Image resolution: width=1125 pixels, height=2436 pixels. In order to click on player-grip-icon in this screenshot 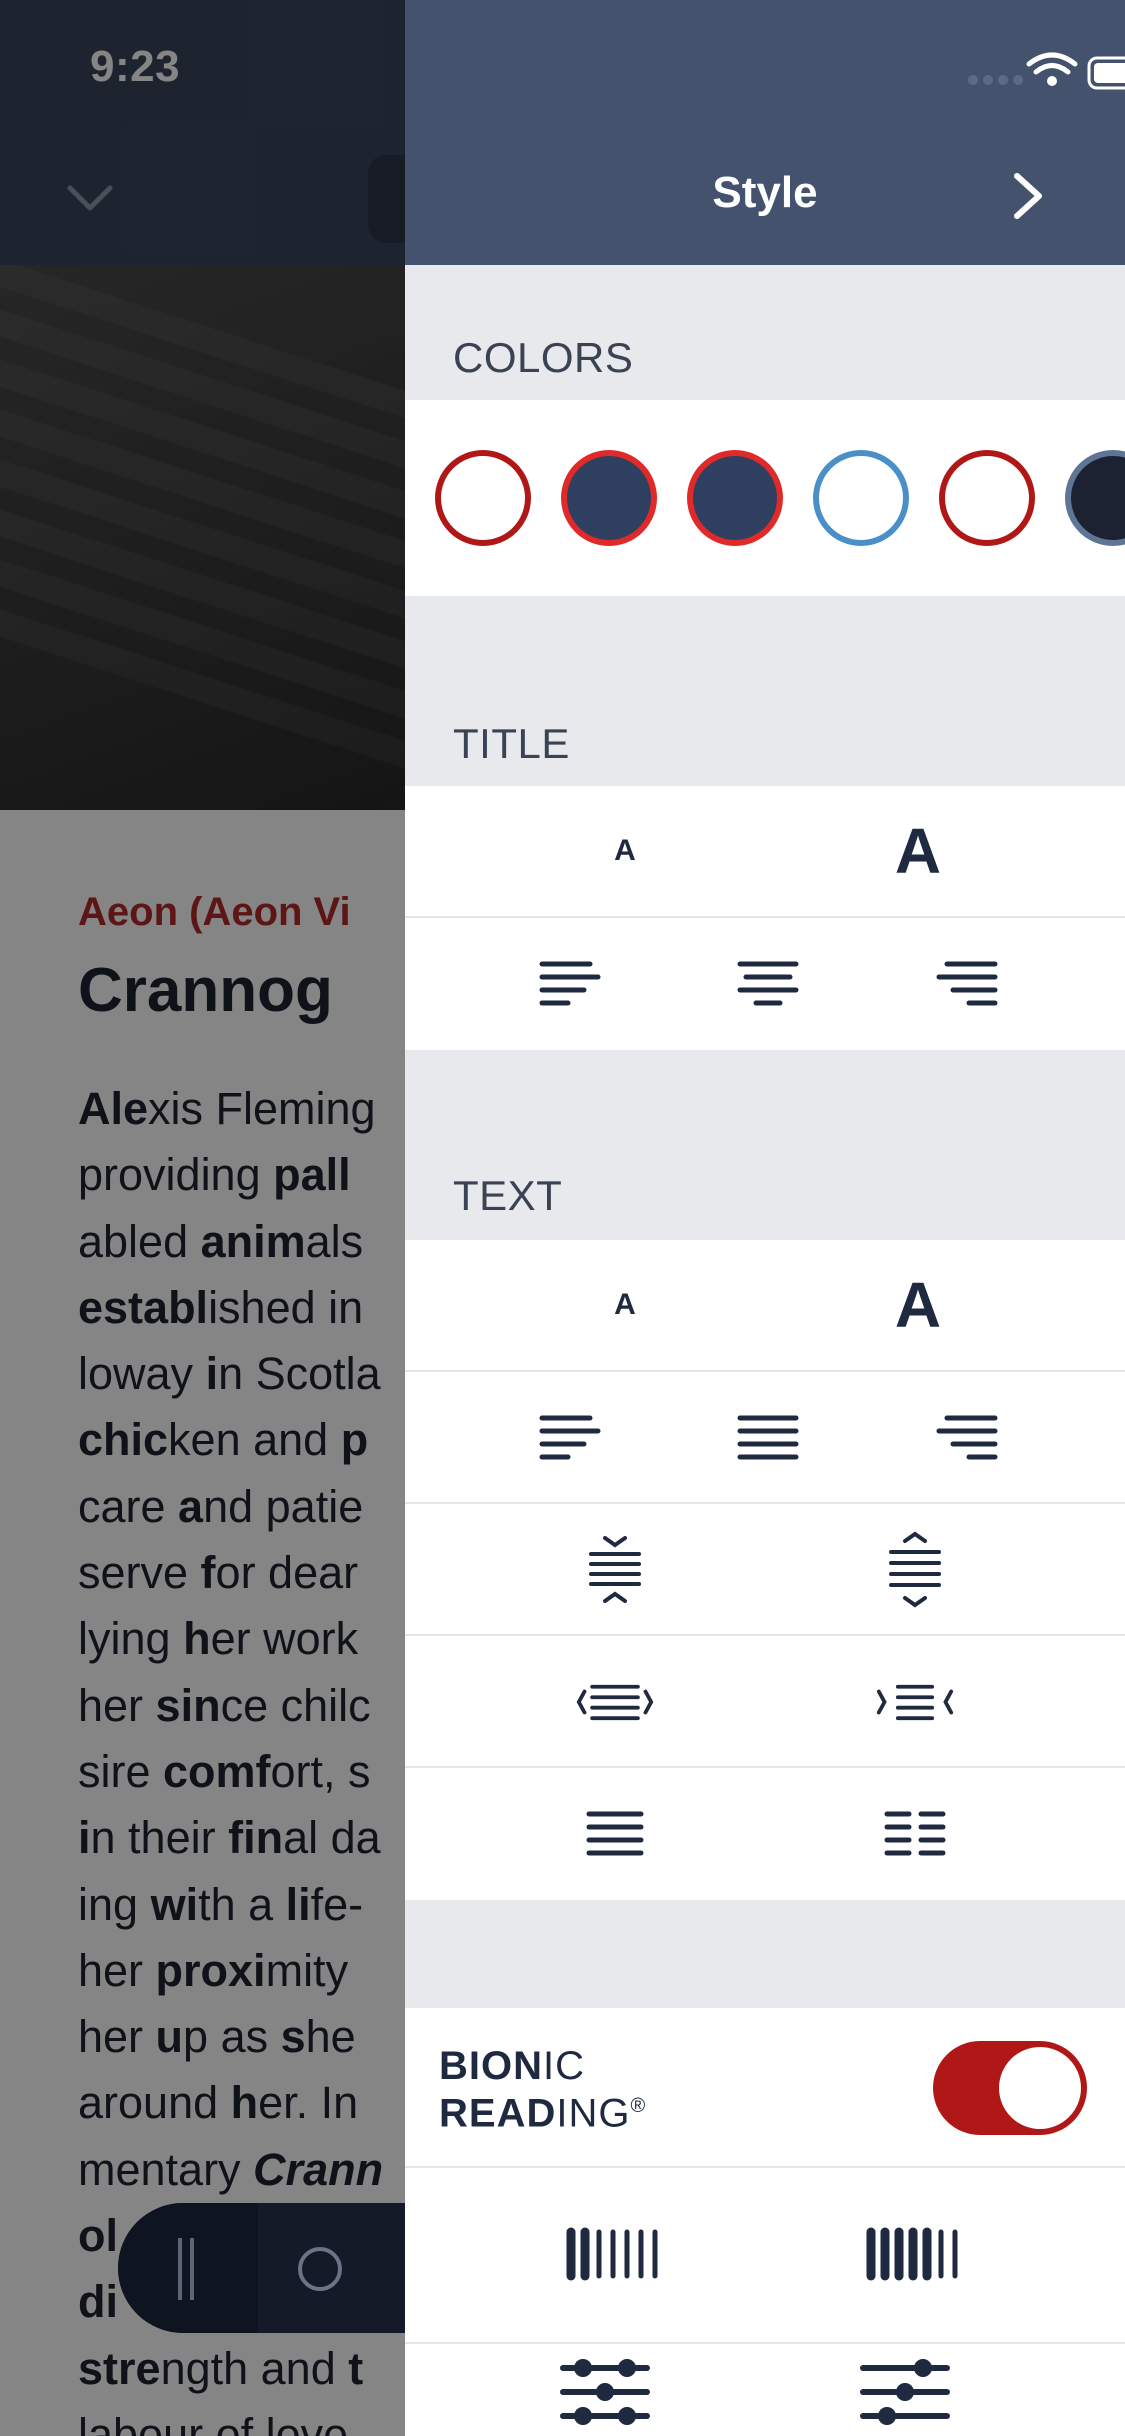, I will do `click(188, 2268)`.